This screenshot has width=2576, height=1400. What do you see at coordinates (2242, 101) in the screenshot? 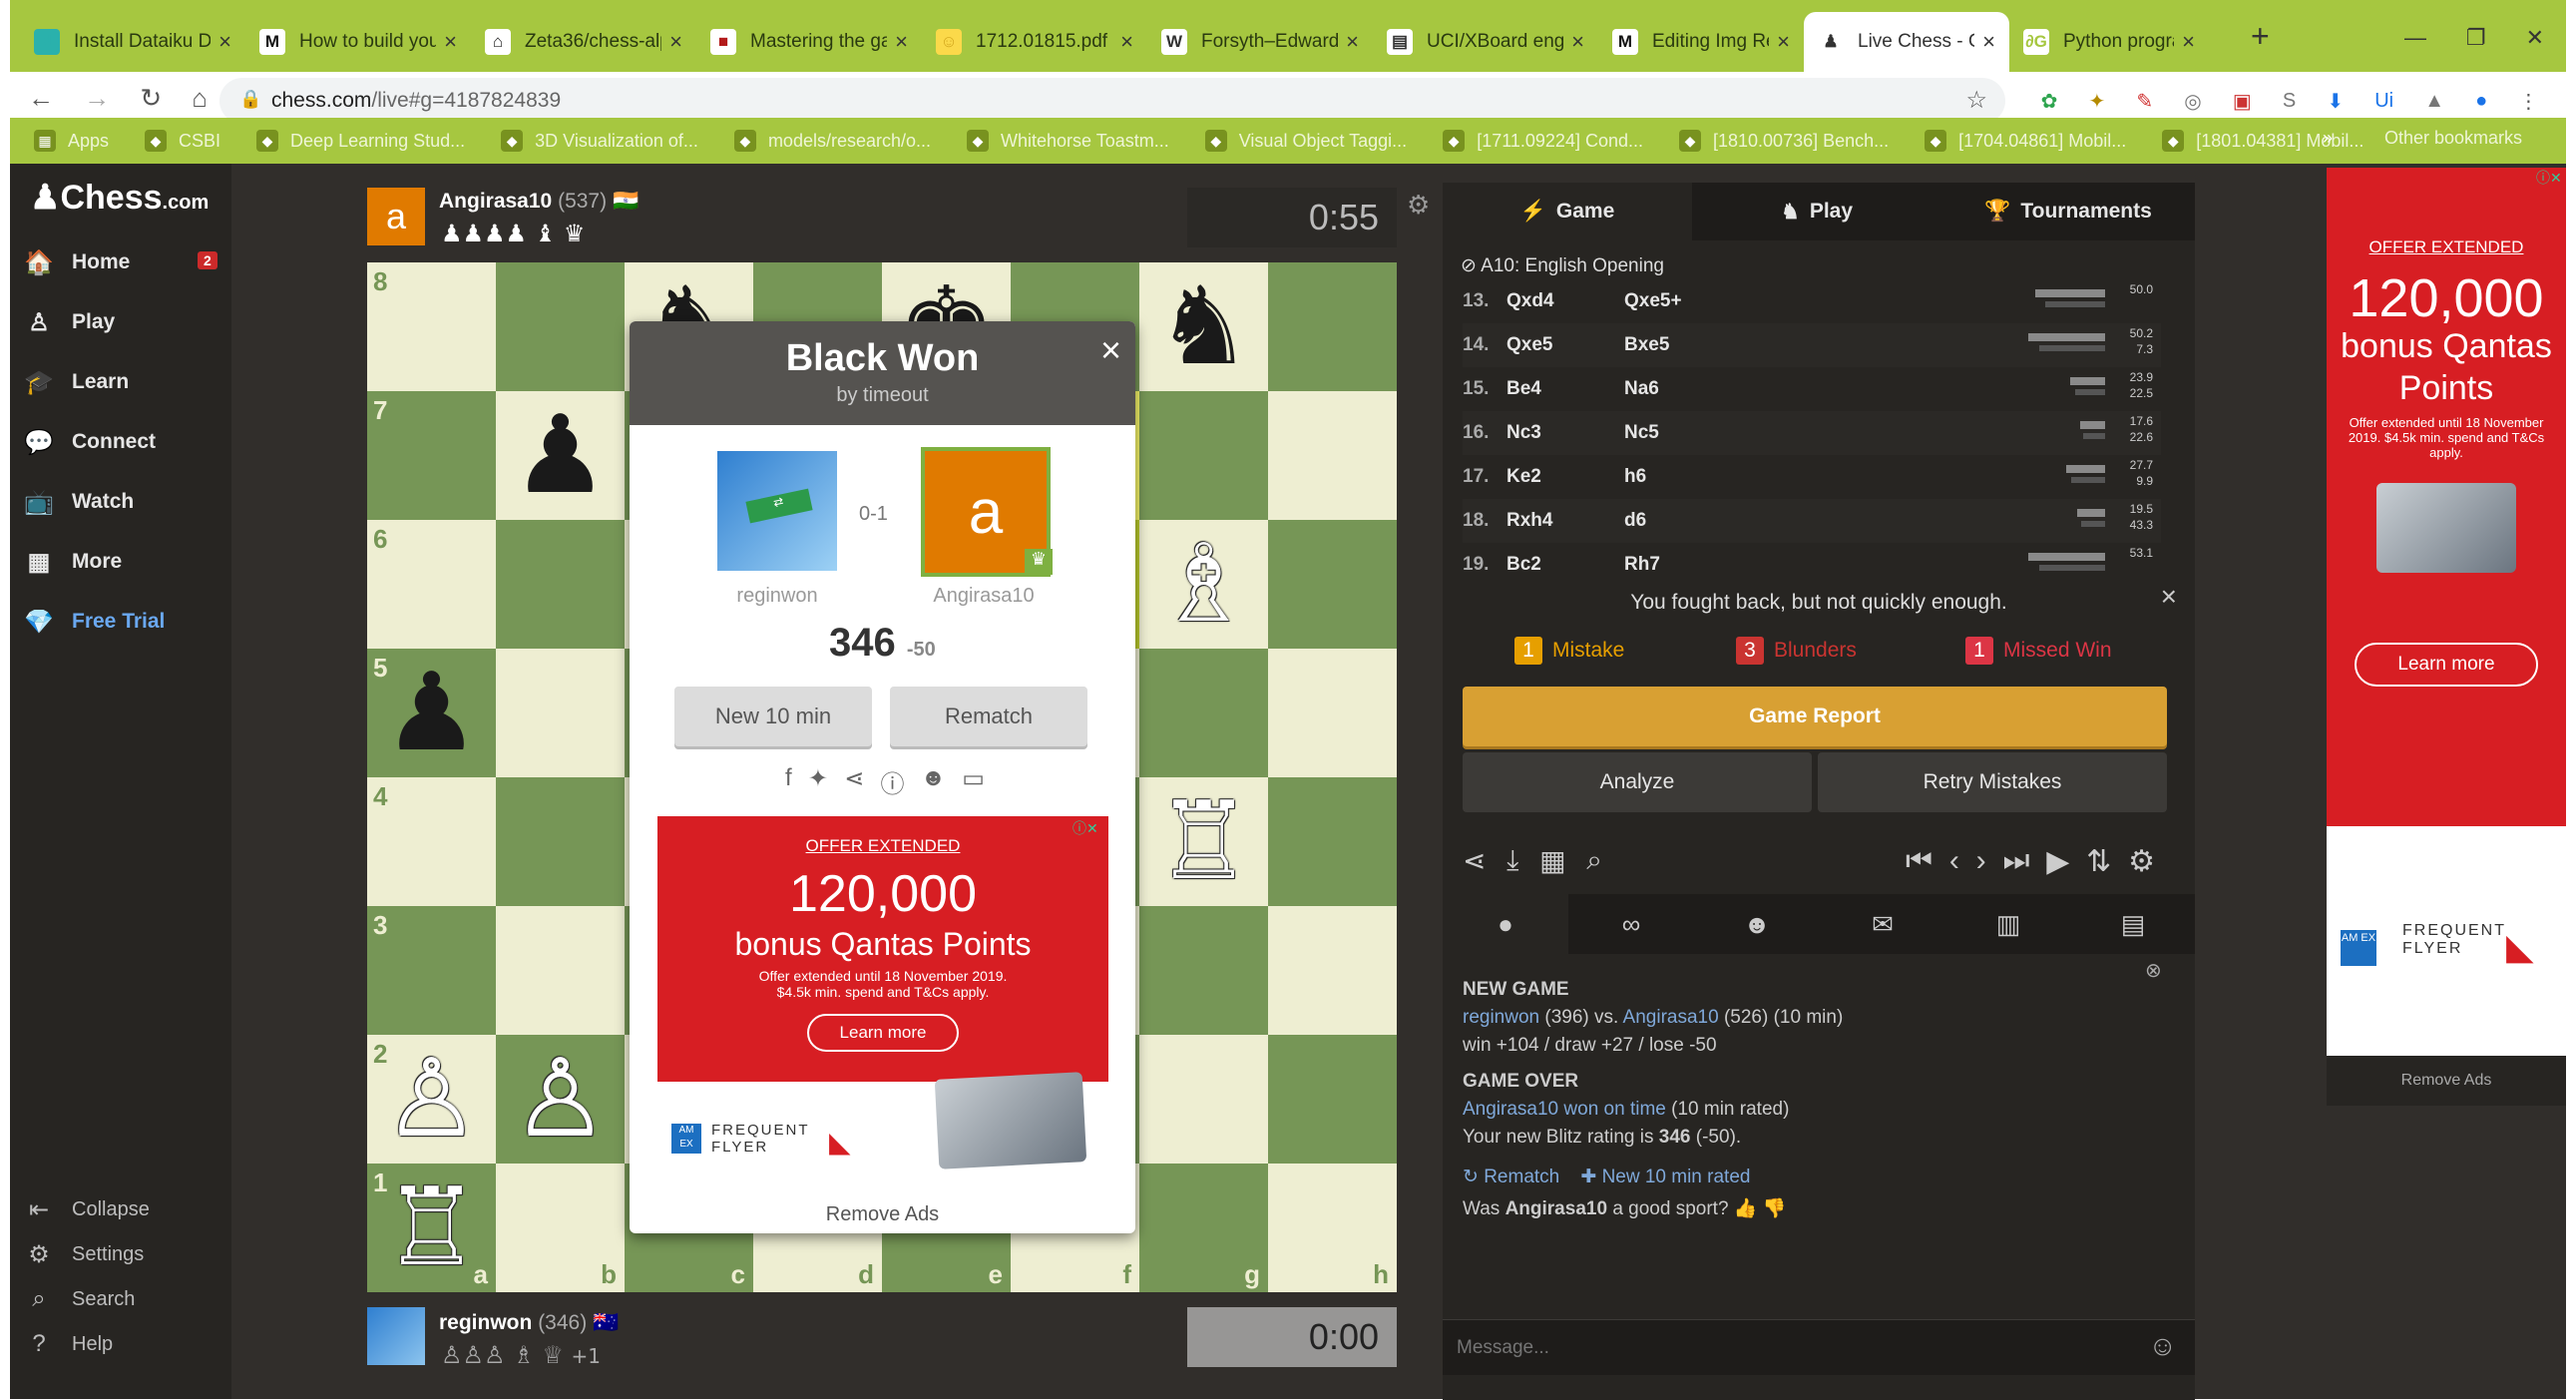
I see `ext-red-icon: ▣` at bounding box center [2242, 101].